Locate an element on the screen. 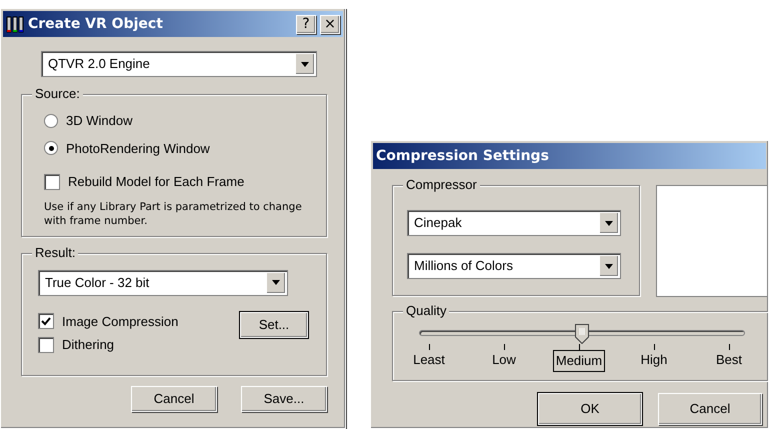 The image size is (769, 429). ok-button: OK is located at coordinates (590, 409).